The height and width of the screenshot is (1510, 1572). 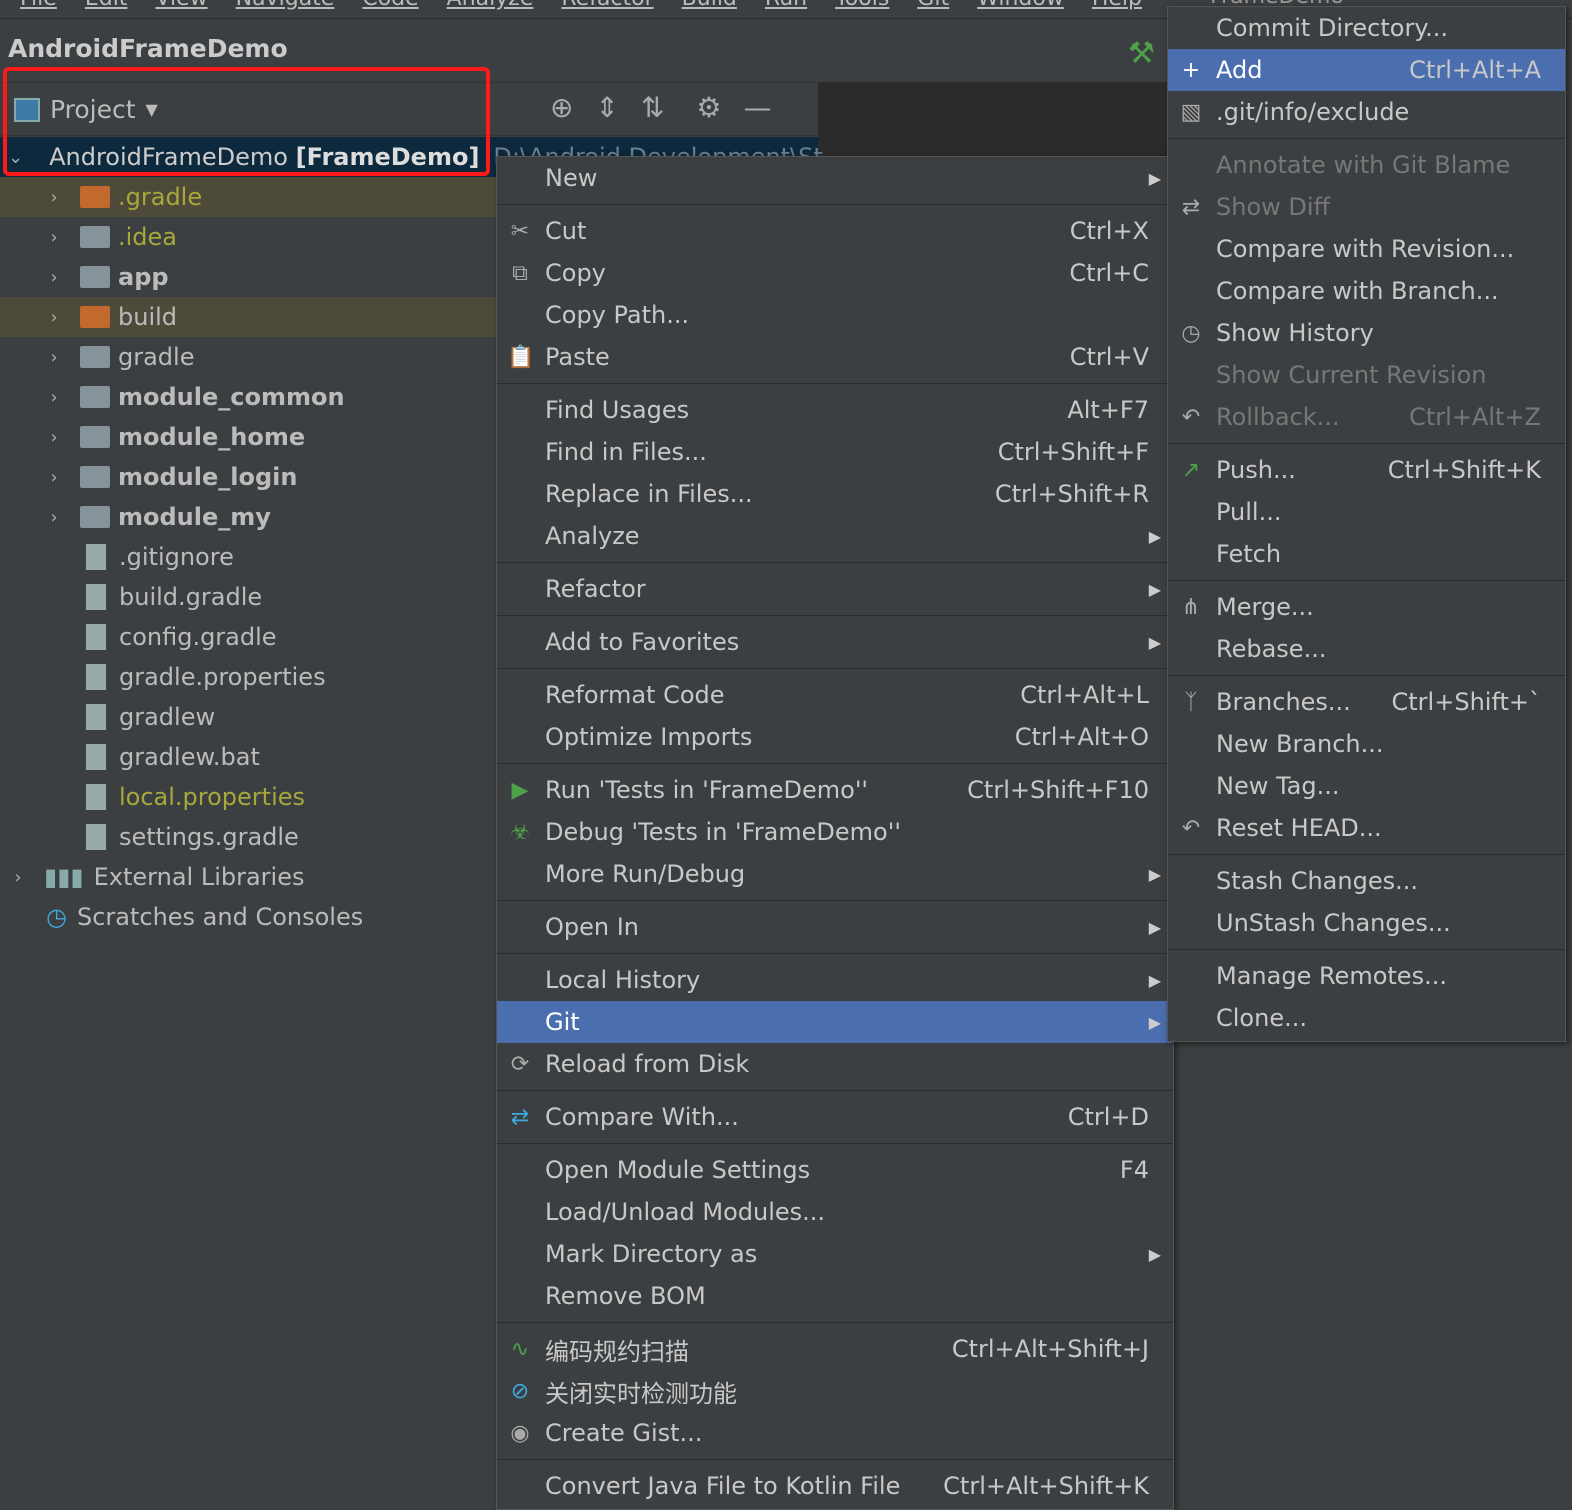 What do you see at coordinates (708, 107) in the screenshot?
I see `gear-icon: ⚙` at bounding box center [708, 107].